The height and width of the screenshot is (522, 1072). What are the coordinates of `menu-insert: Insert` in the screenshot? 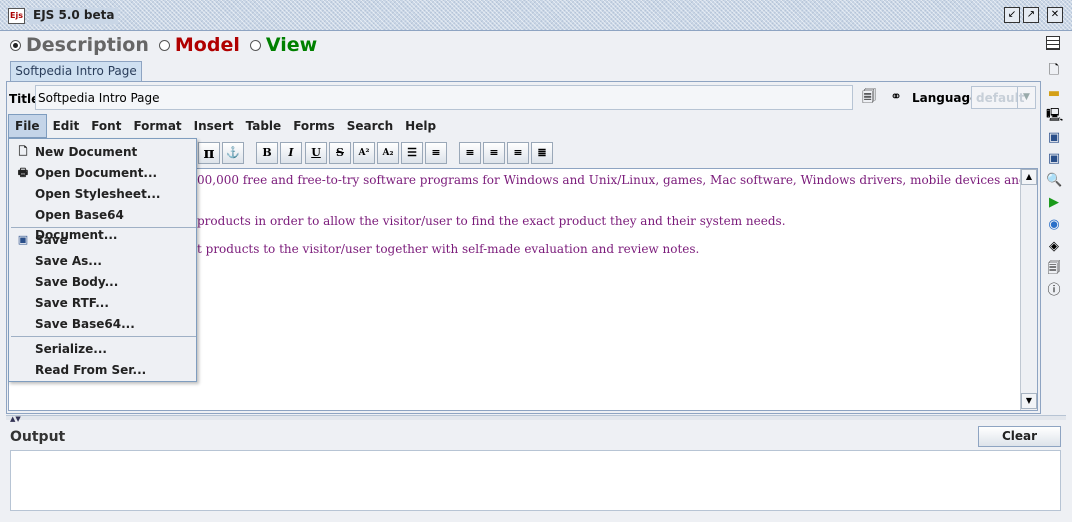 It's located at (214, 126).